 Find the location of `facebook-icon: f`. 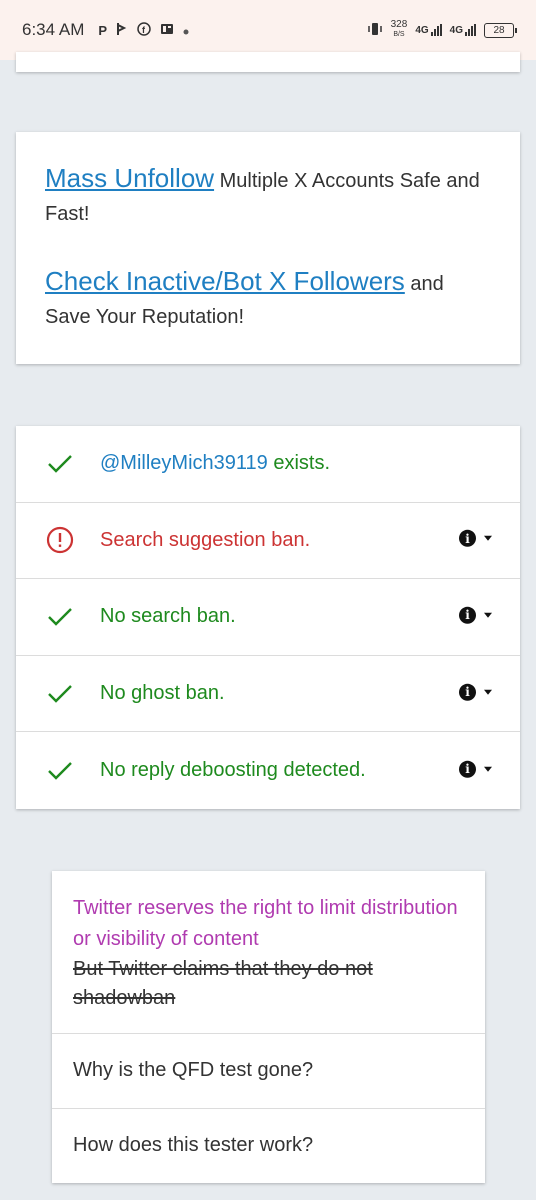

facebook-icon: f is located at coordinates (144, 30).